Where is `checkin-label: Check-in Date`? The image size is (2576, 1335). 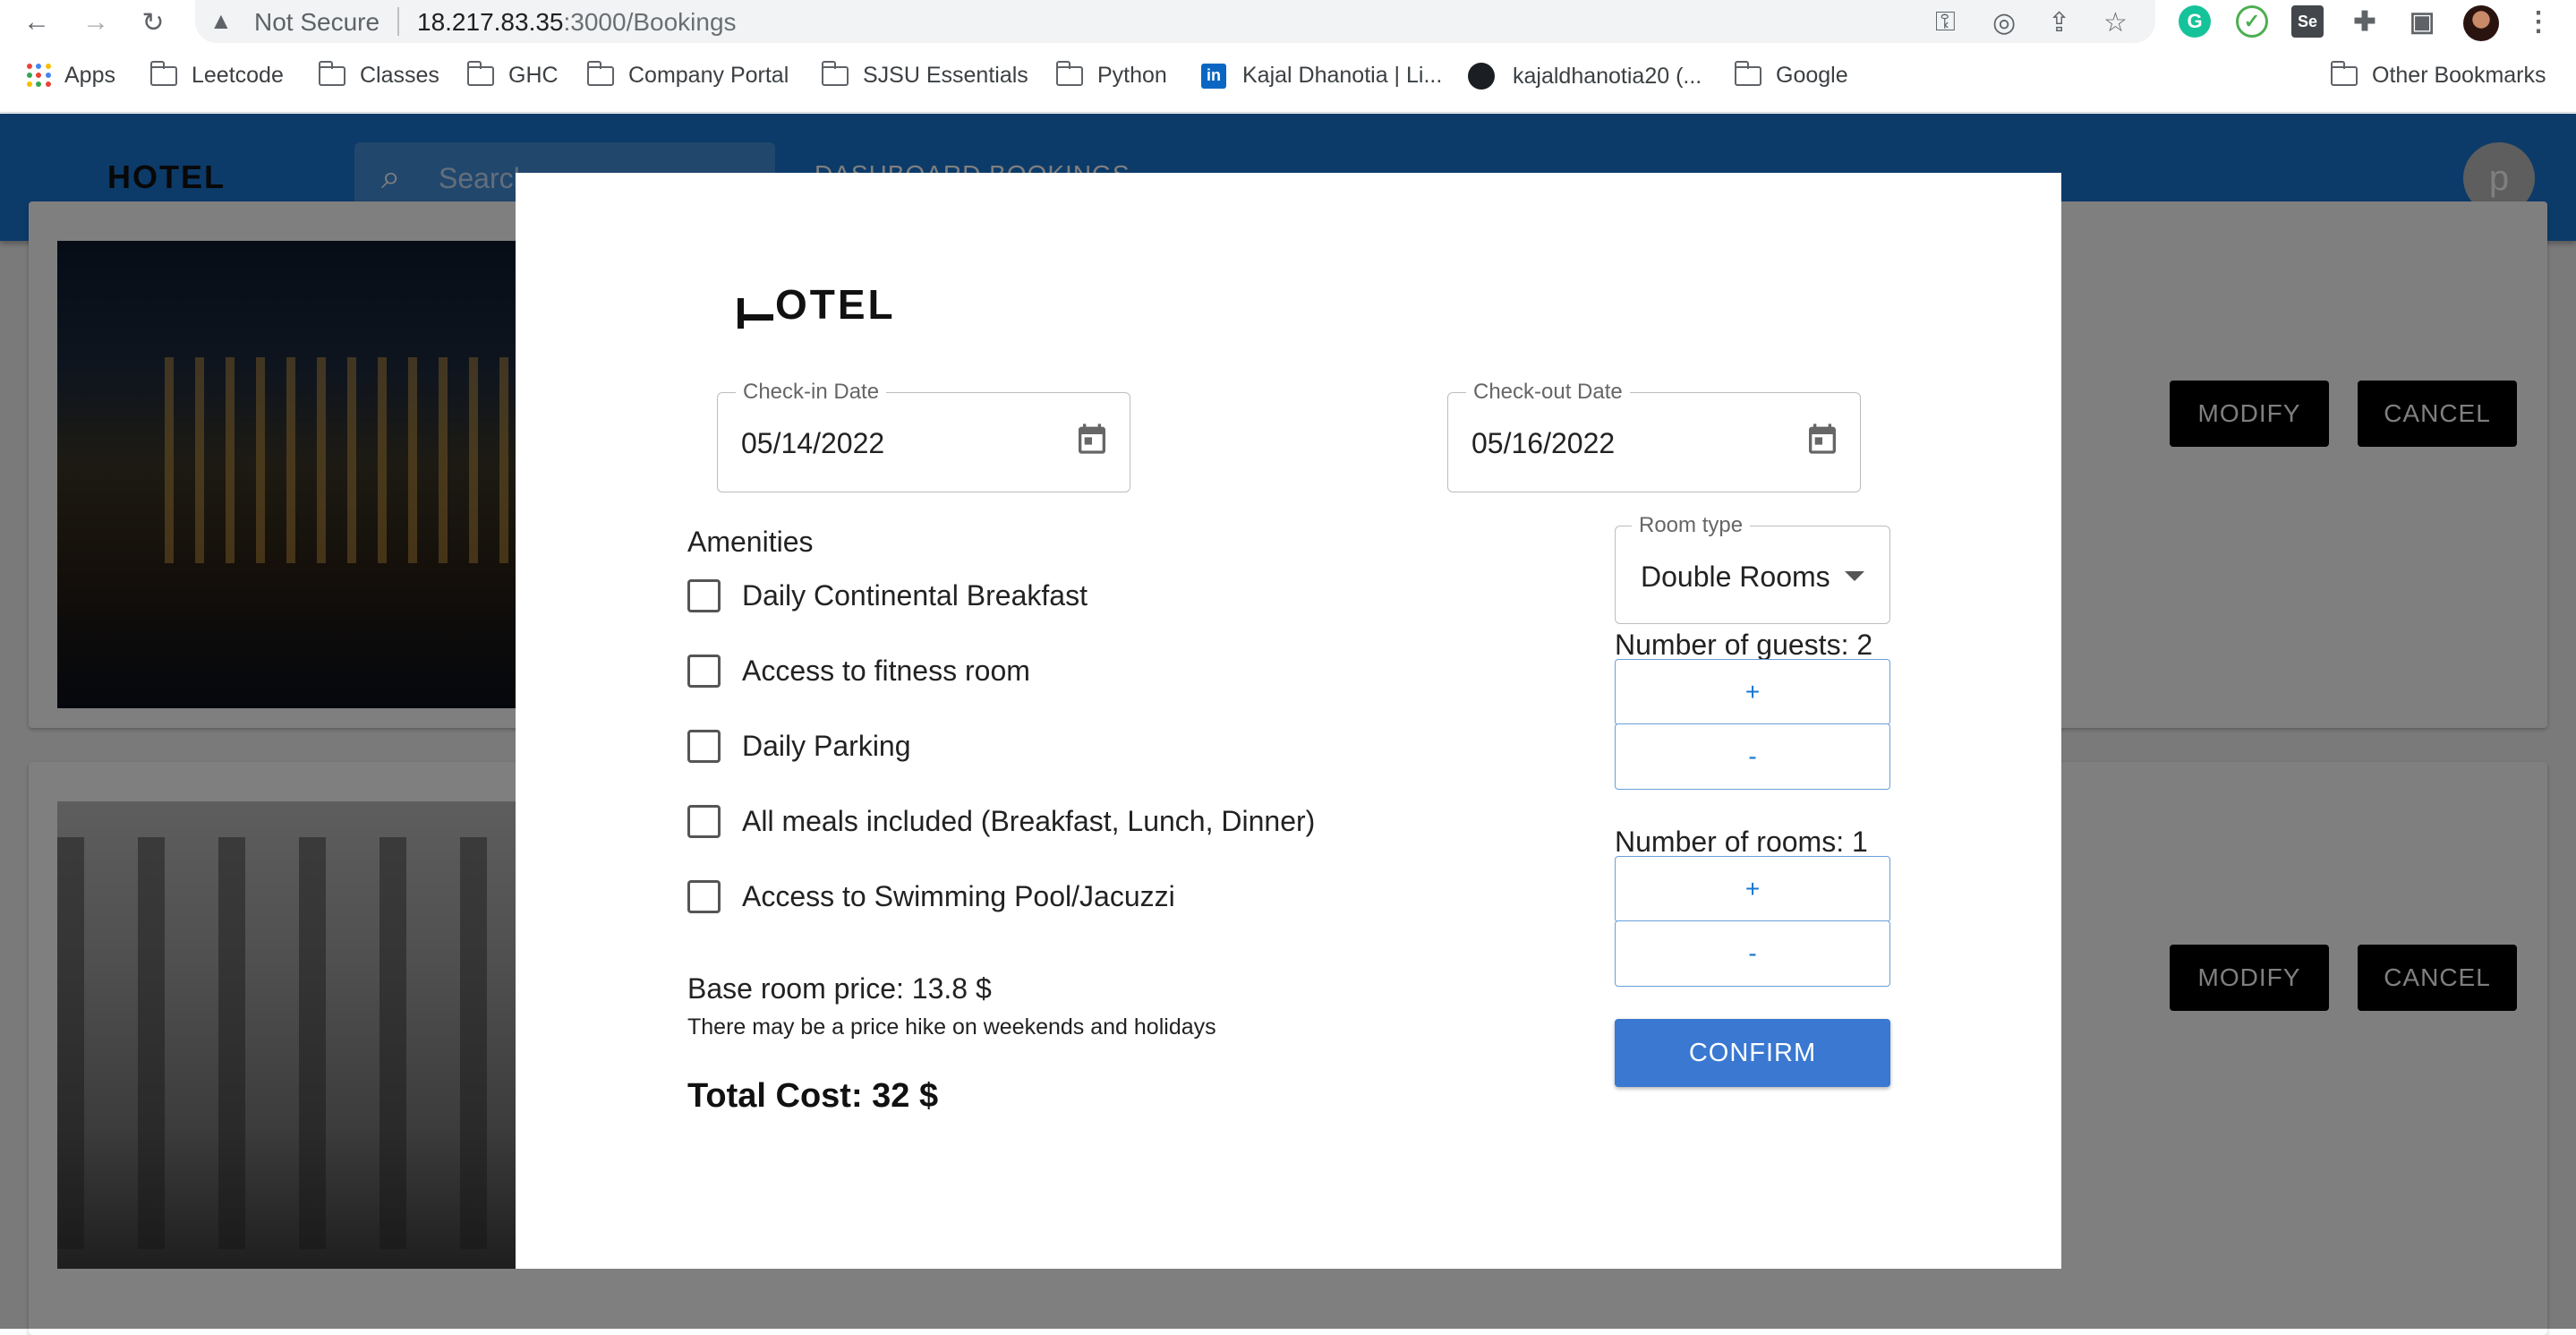 checkin-label: Check-in Date is located at coordinates (811, 392).